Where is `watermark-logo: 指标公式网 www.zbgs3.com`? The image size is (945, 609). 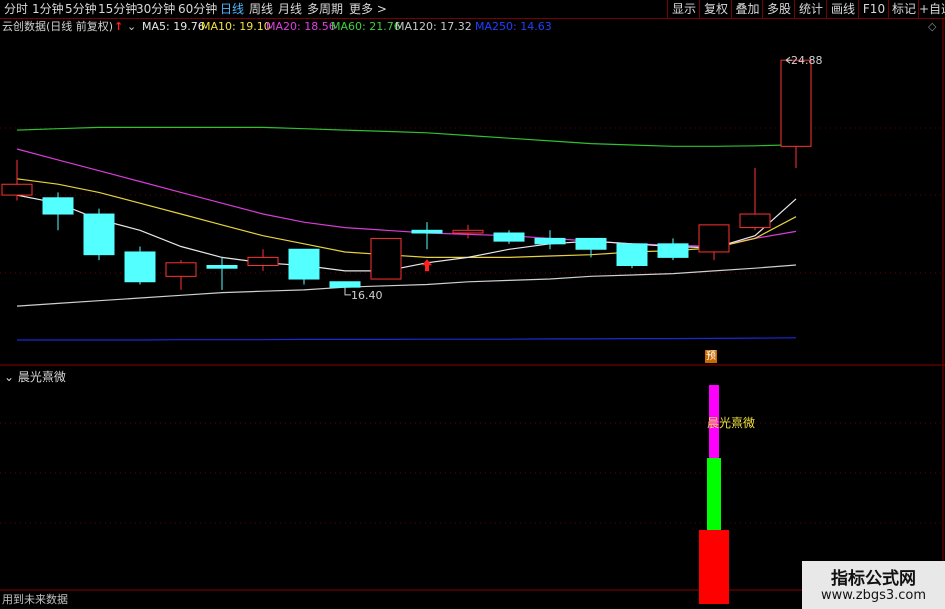 watermark-logo: 指标公式网 www.zbgs3.com is located at coordinates (873, 585).